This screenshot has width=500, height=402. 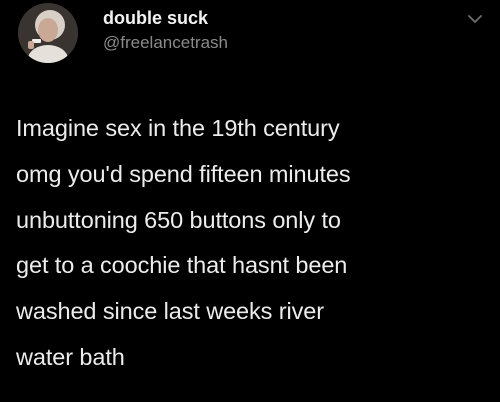 I want to click on tweet-menu-button, so click(x=475, y=19).